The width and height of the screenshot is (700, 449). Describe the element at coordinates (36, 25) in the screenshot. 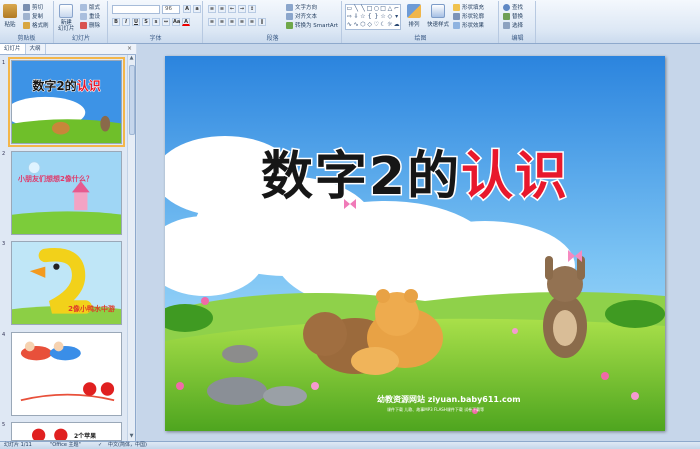

I see `format-painter-button: 格式刷` at that location.